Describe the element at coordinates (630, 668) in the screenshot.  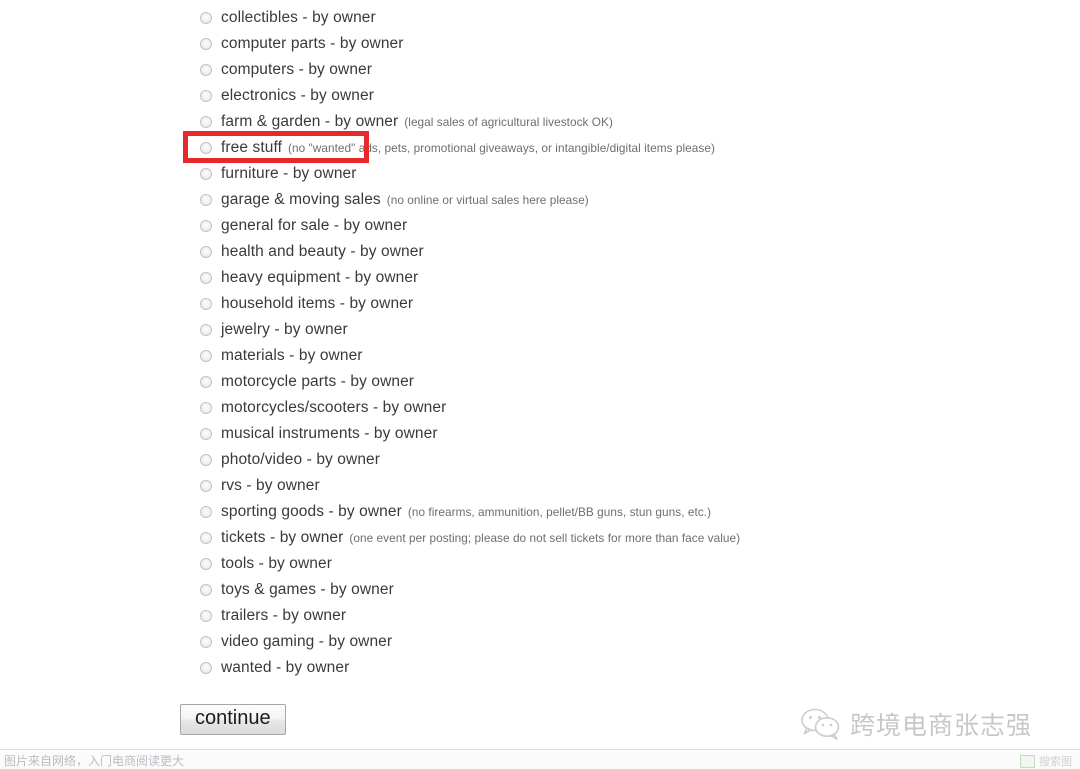
I see `category-row: wanted - by owner` at that location.